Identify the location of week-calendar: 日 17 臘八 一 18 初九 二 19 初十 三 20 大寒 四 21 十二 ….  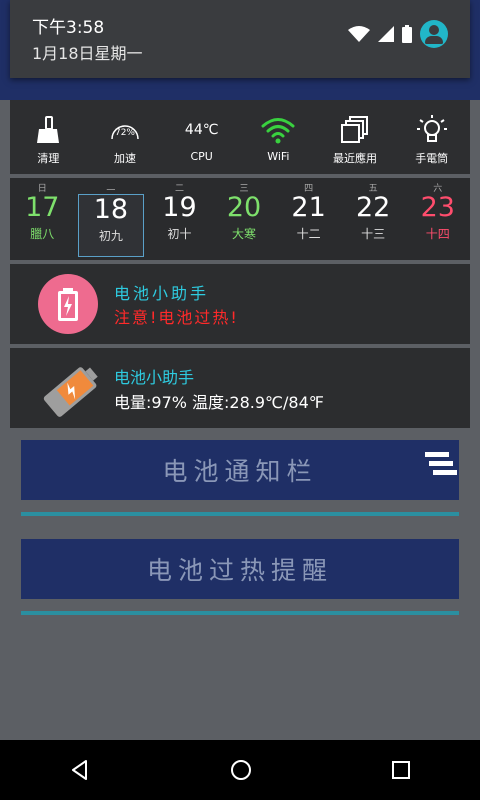
(240, 219).